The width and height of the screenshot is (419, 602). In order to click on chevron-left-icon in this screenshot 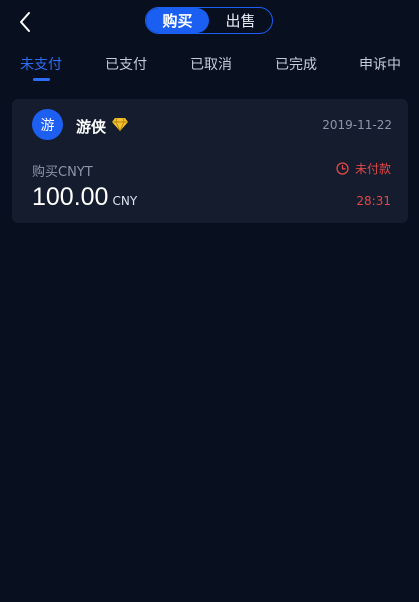, I will do `click(25, 22)`.